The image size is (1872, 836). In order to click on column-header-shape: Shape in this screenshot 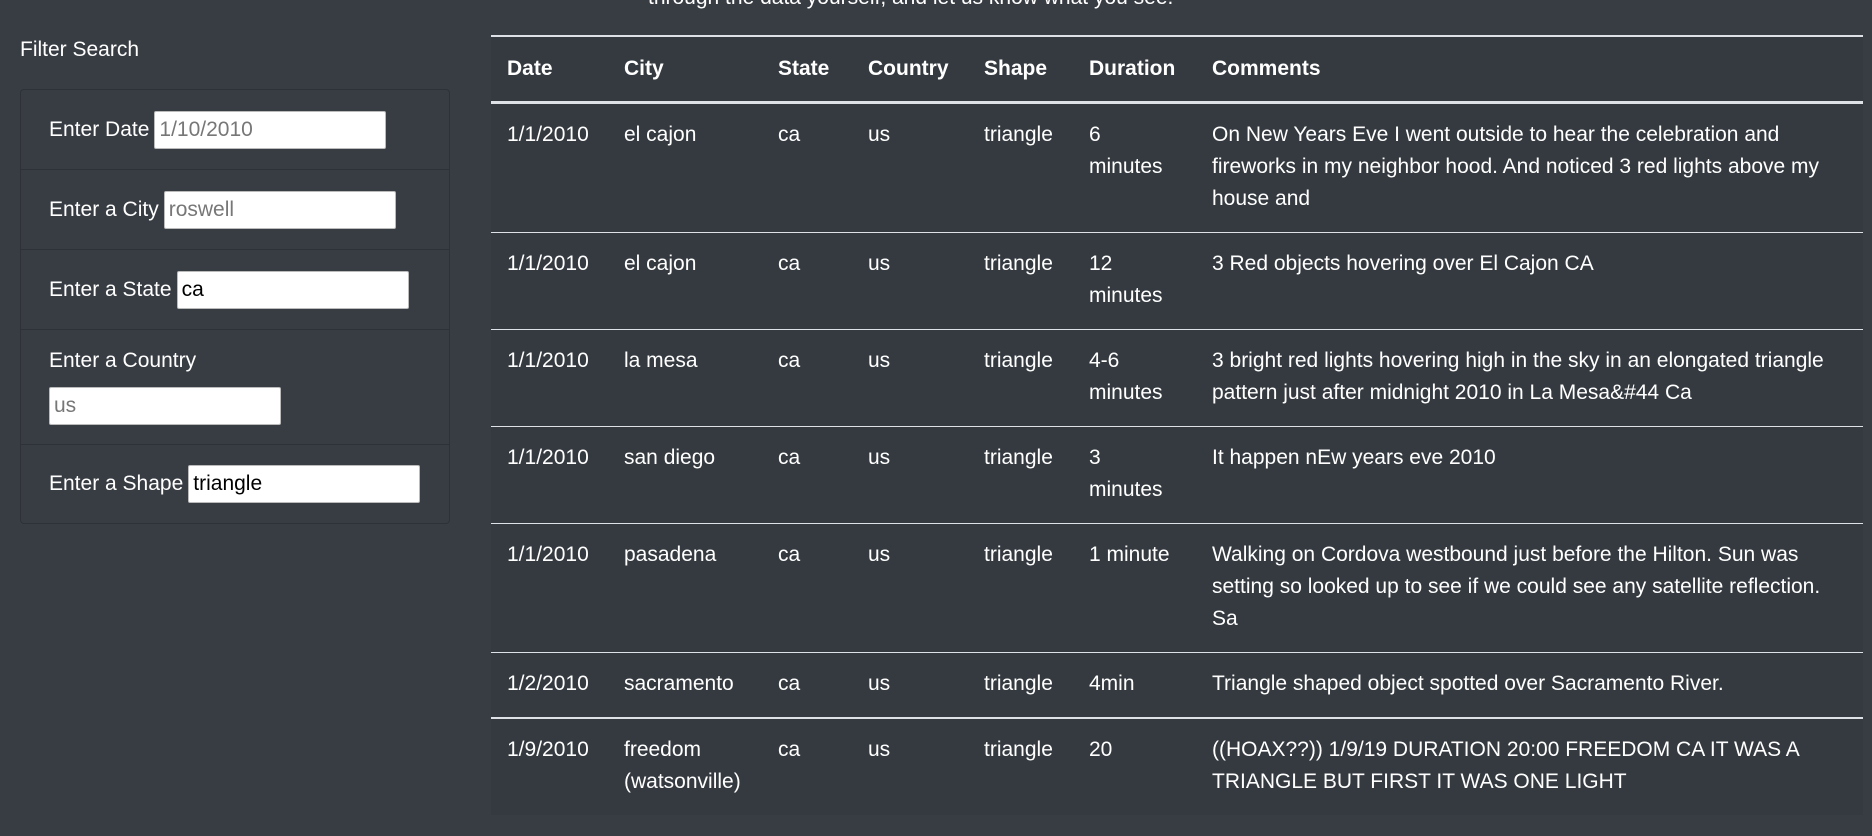, I will do `click(1020, 69)`.